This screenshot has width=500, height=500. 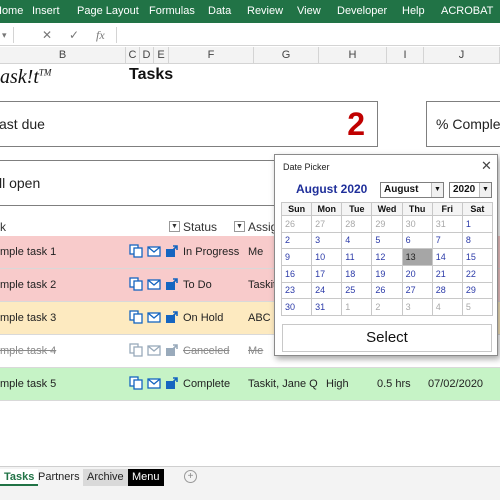 I want to click on calendar-day: 9, so click(x=296, y=257).